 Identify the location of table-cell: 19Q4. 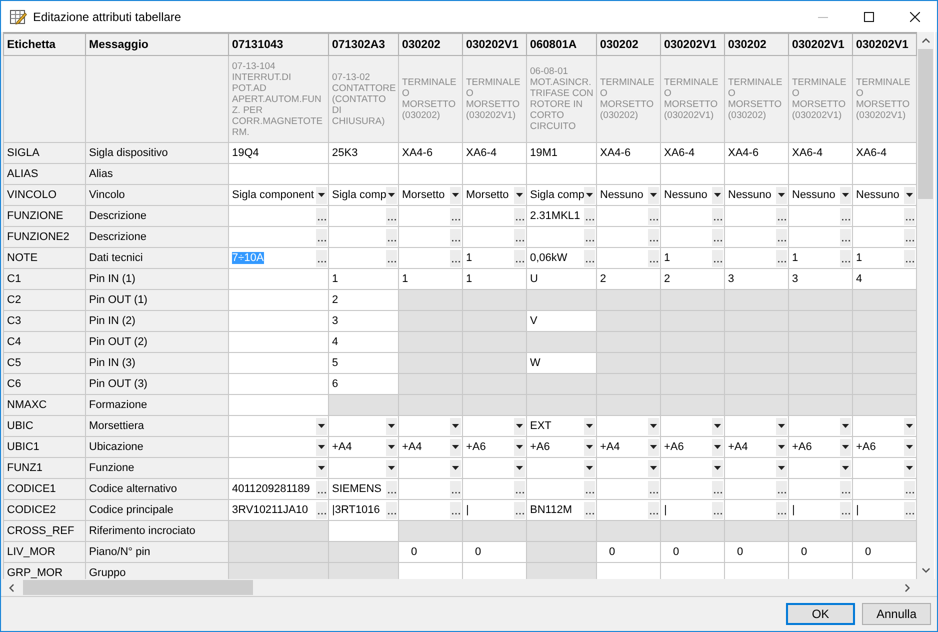
(278, 153).